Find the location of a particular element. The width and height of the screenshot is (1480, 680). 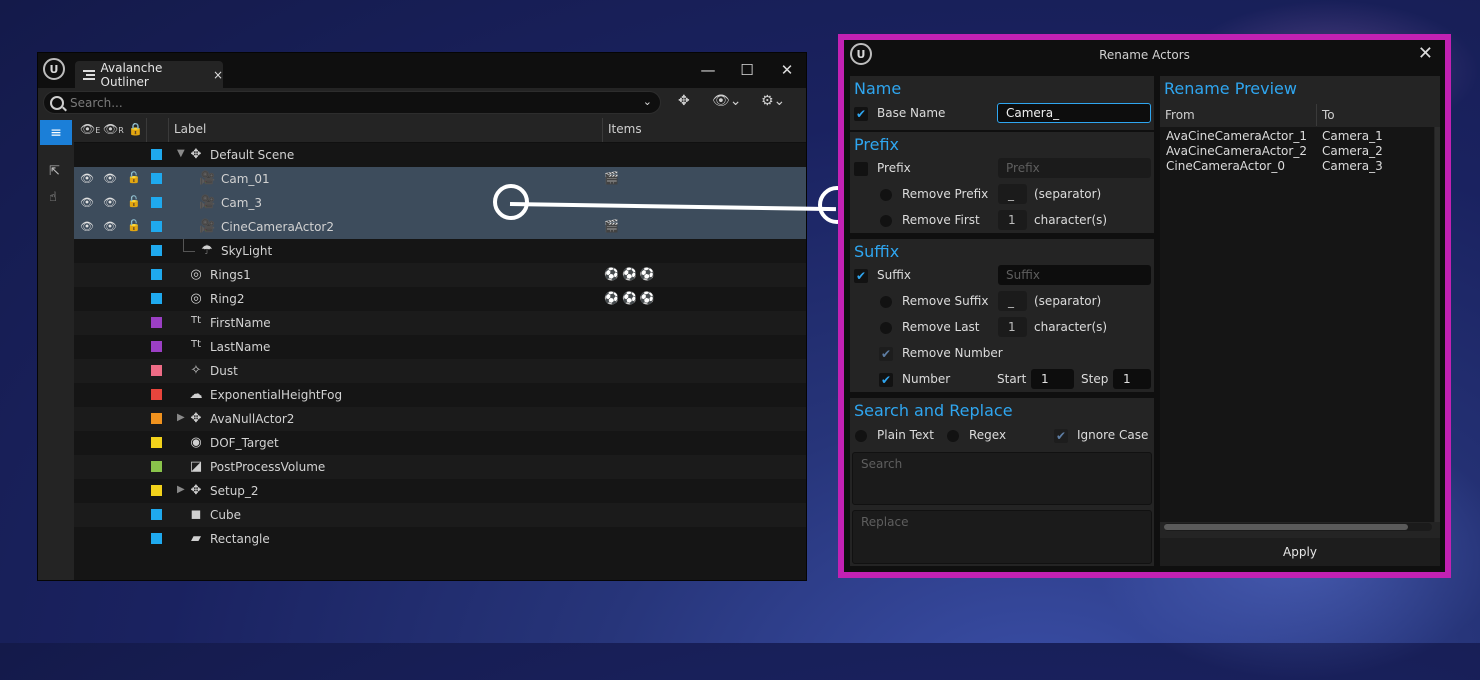

lock-column-icon: 🔒 is located at coordinates (135, 129).